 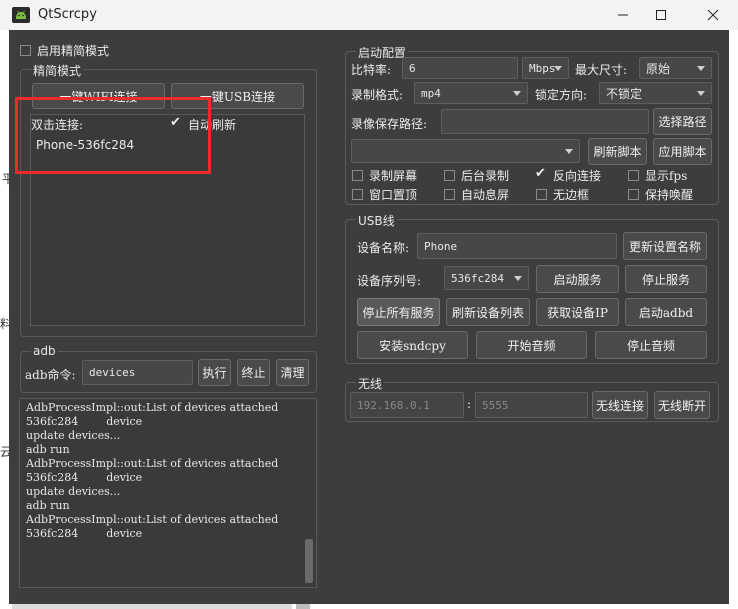 I want to click on get-device-ip-button: 获取设备IP, so click(x=577, y=312).